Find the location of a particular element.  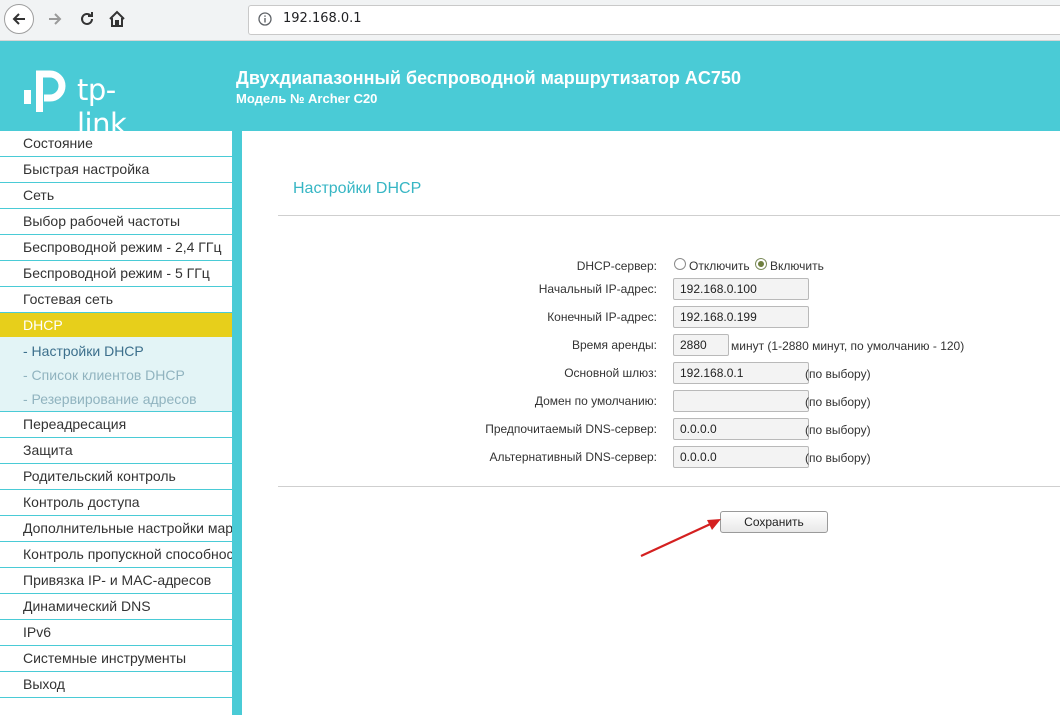

sidebar-item-wireless-5: Беспроводной режим - 5 ГГц is located at coordinates (116, 274).